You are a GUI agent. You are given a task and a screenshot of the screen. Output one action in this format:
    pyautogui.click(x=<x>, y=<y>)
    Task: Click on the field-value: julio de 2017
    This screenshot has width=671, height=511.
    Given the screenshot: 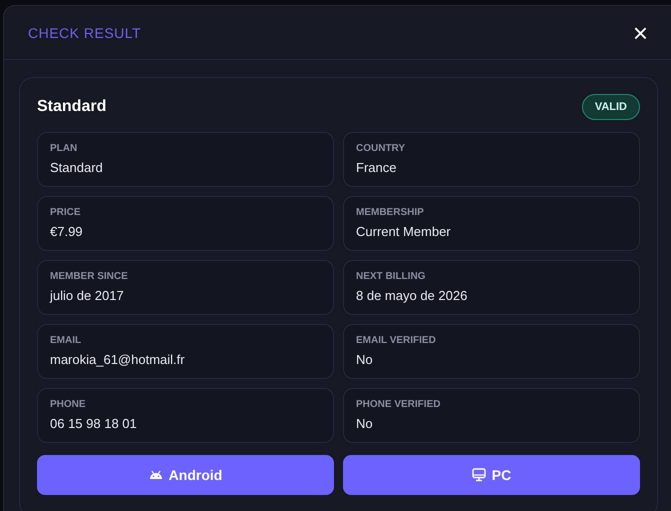 What is the action you would take?
    pyautogui.click(x=87, y=295)
    